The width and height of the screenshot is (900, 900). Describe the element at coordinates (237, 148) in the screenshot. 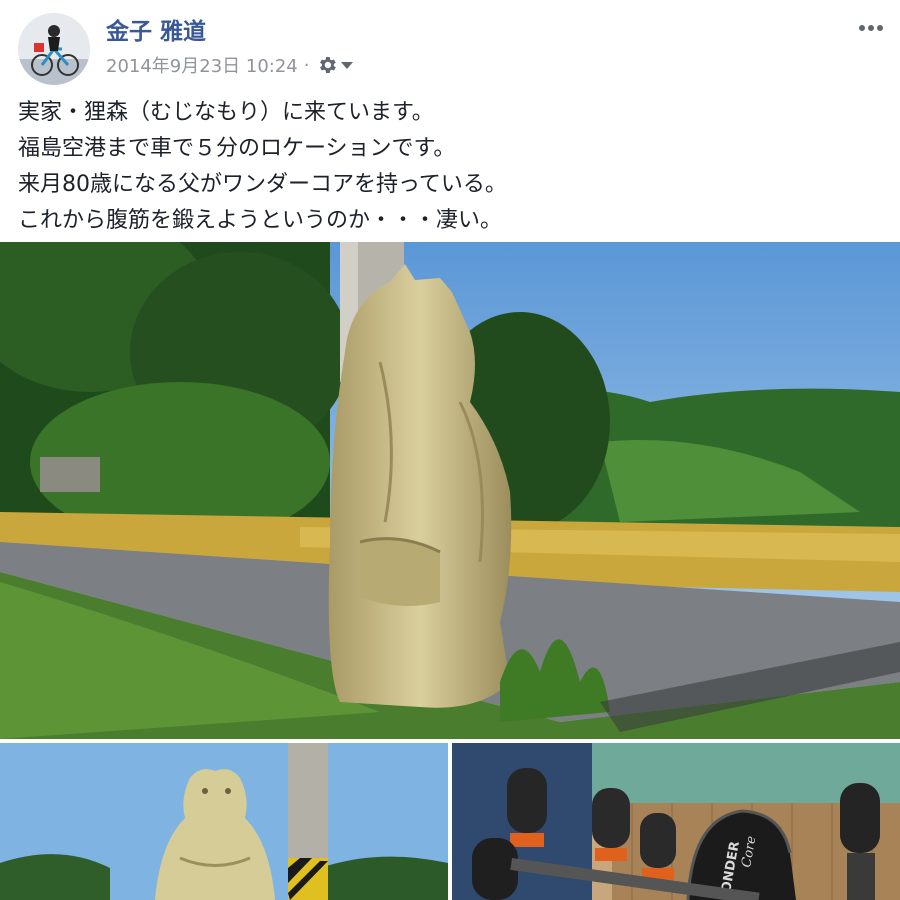

I see `post-text-line: 福島空港まで車で５分のロケーションです。` at that location.